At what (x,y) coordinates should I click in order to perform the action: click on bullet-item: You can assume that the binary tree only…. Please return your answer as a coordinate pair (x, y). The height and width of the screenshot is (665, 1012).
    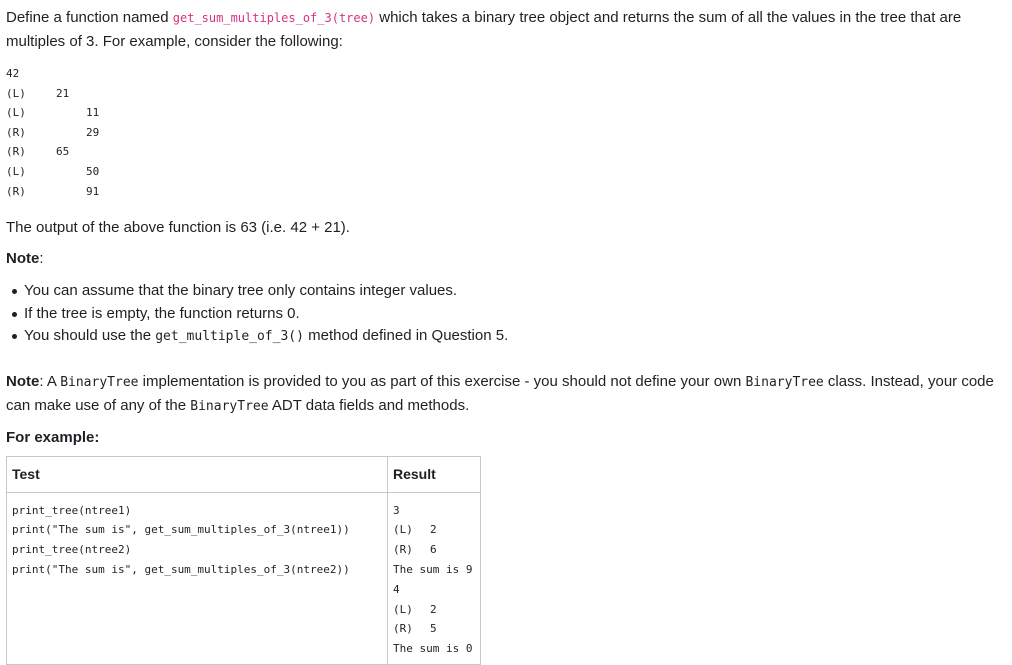
    Looking at the image, I should click on (509, 291).